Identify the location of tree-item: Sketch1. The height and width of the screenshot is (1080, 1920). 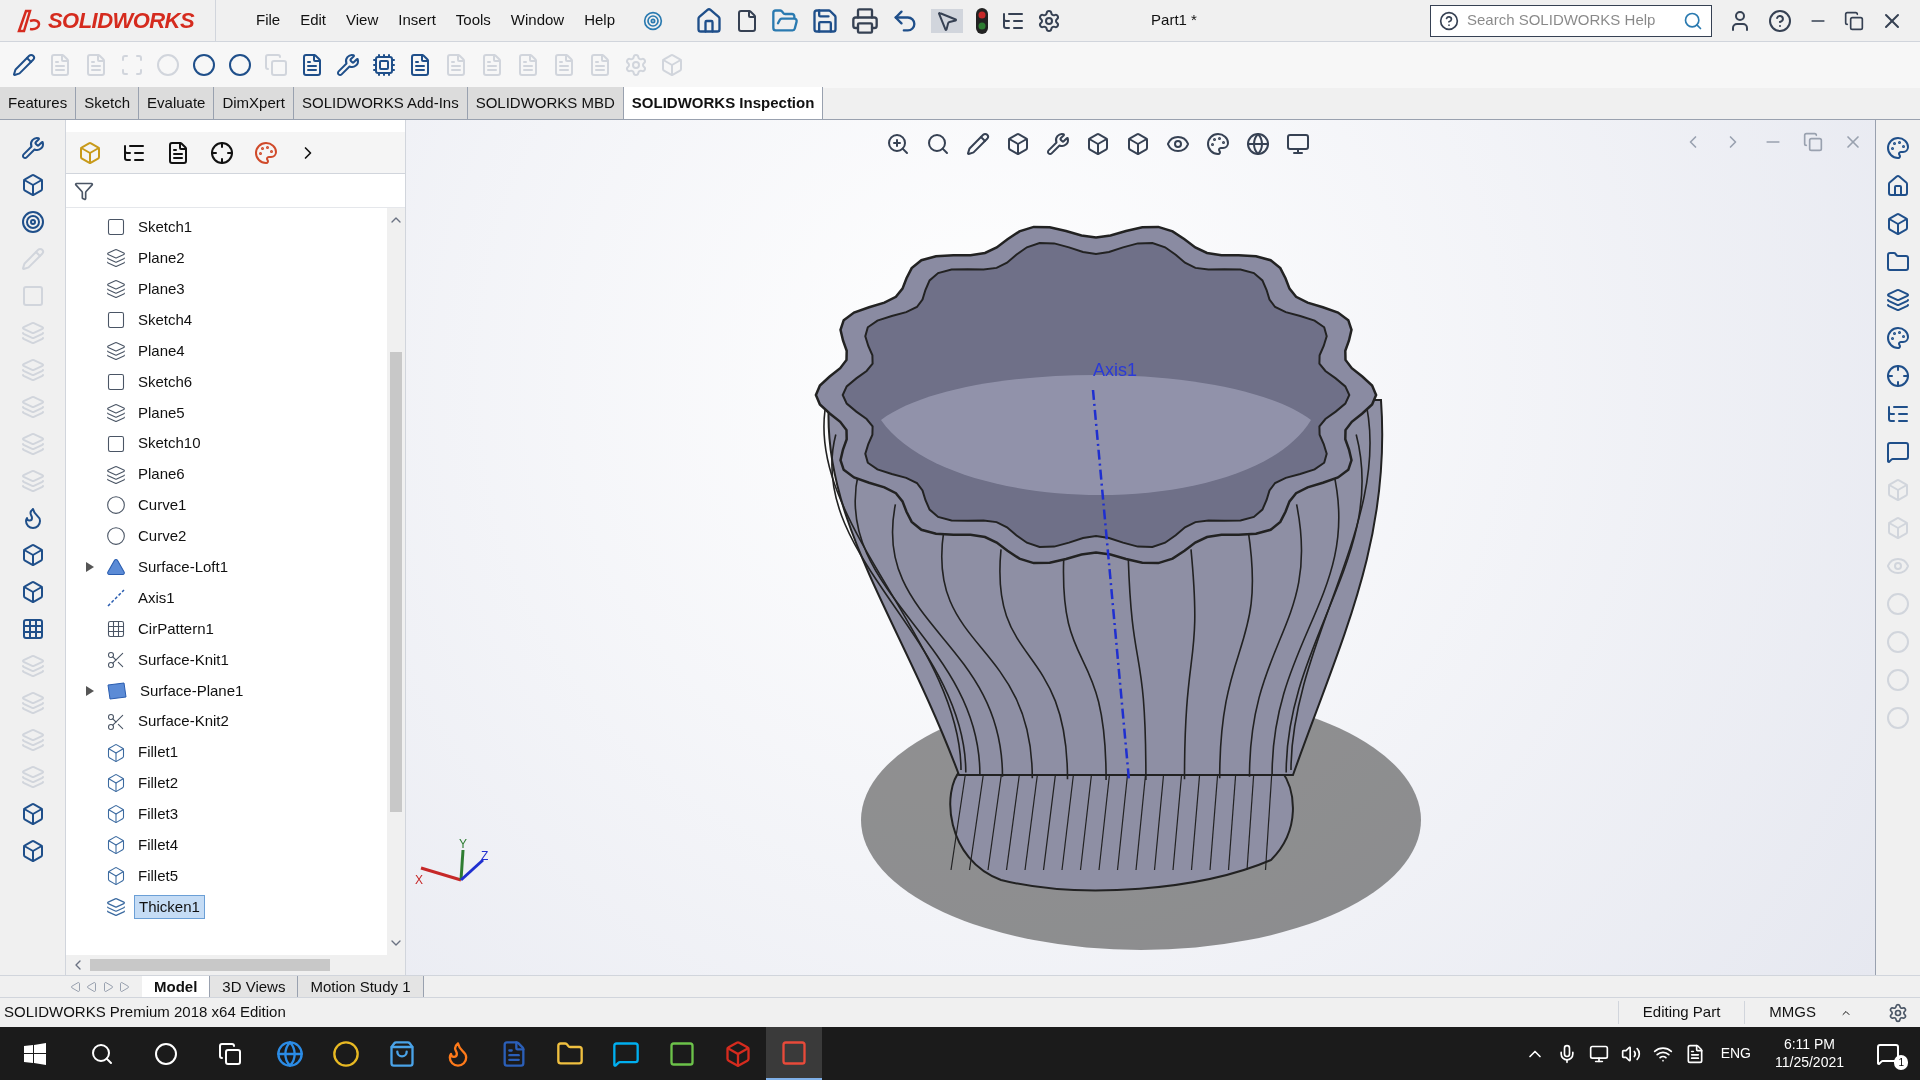
(165, 227).